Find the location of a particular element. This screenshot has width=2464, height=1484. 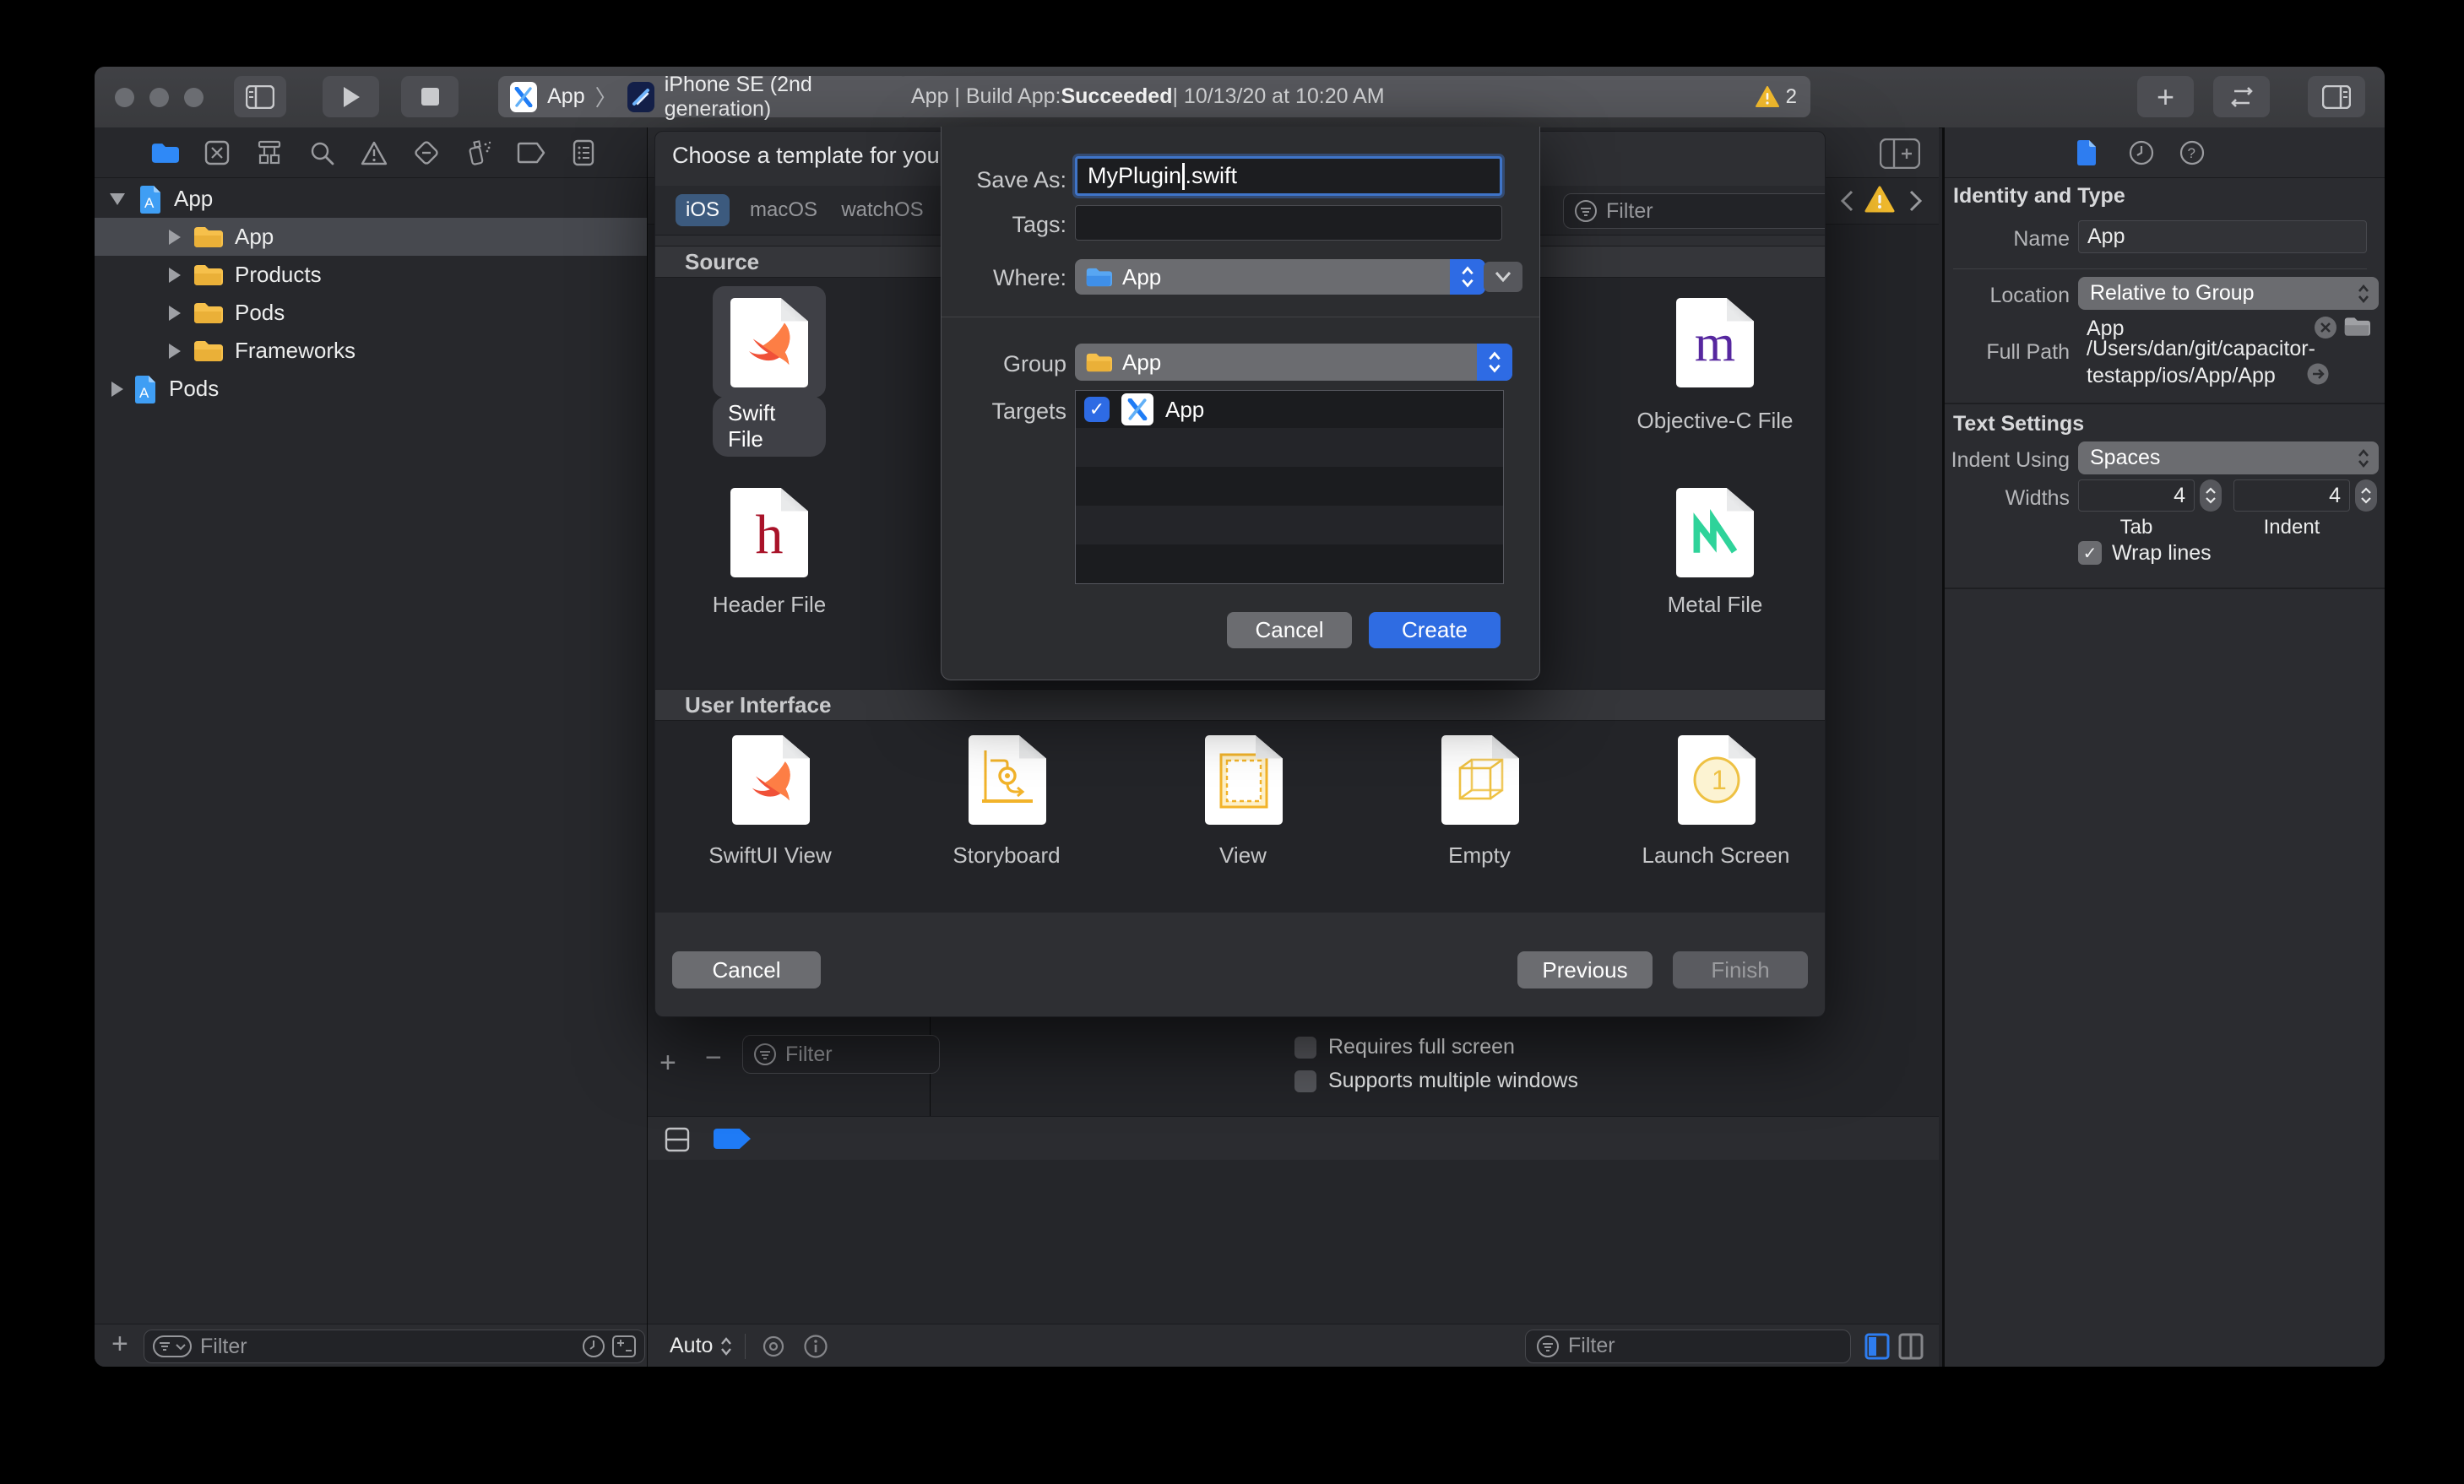

debug-navigator-icon is located at coordinates (478, 152).